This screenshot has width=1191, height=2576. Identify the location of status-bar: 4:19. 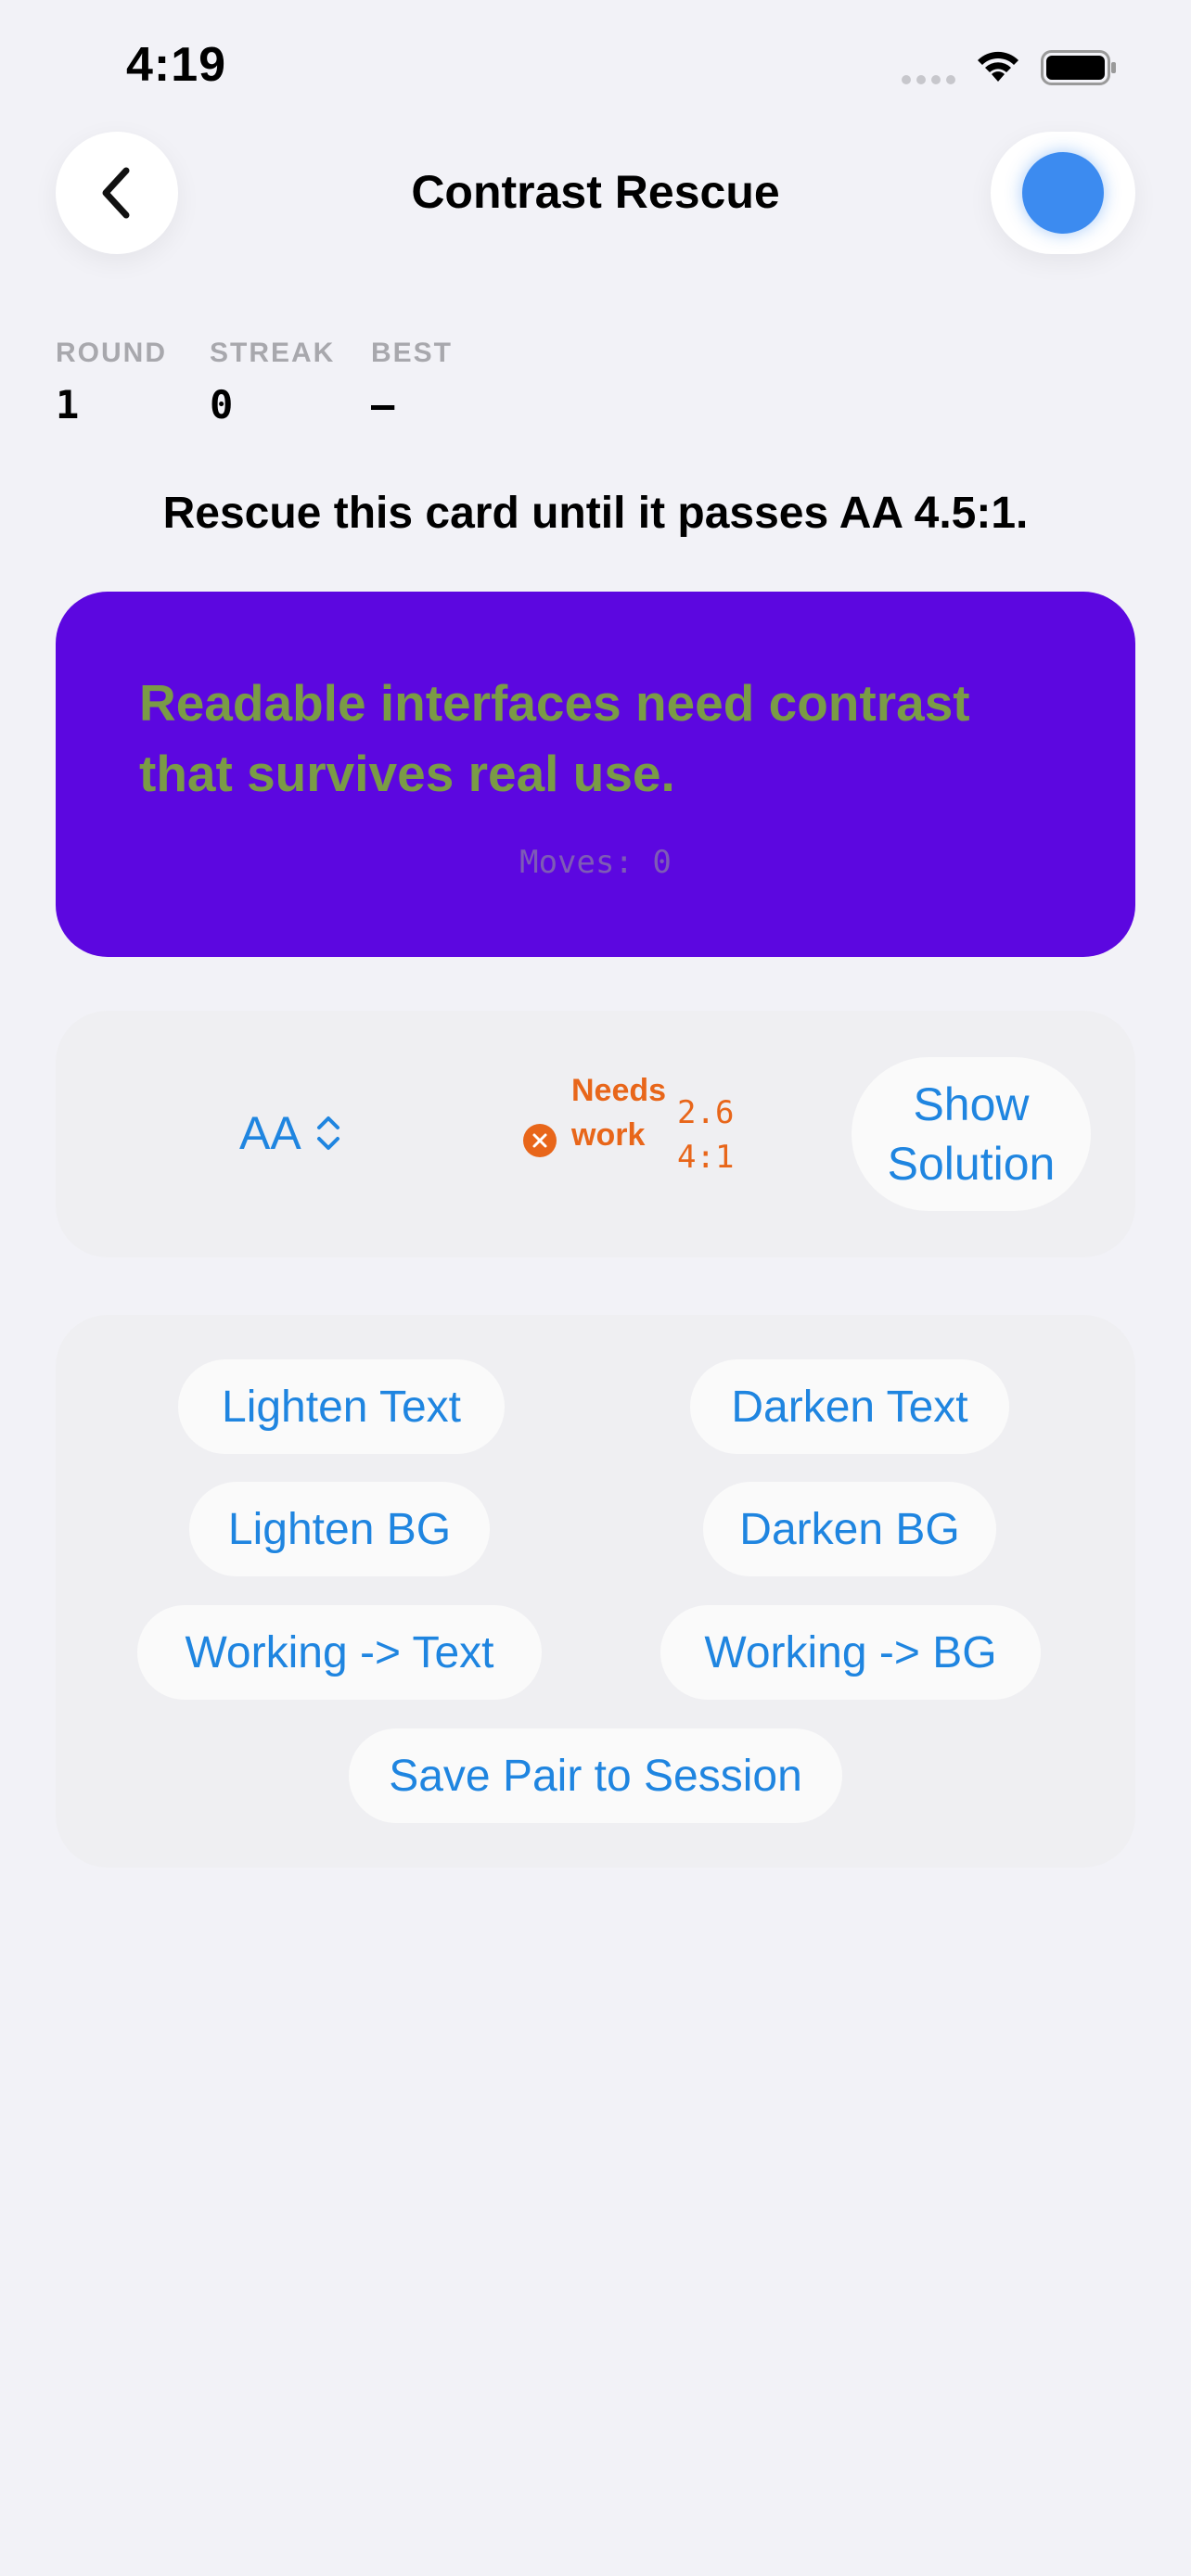
(595, 65).